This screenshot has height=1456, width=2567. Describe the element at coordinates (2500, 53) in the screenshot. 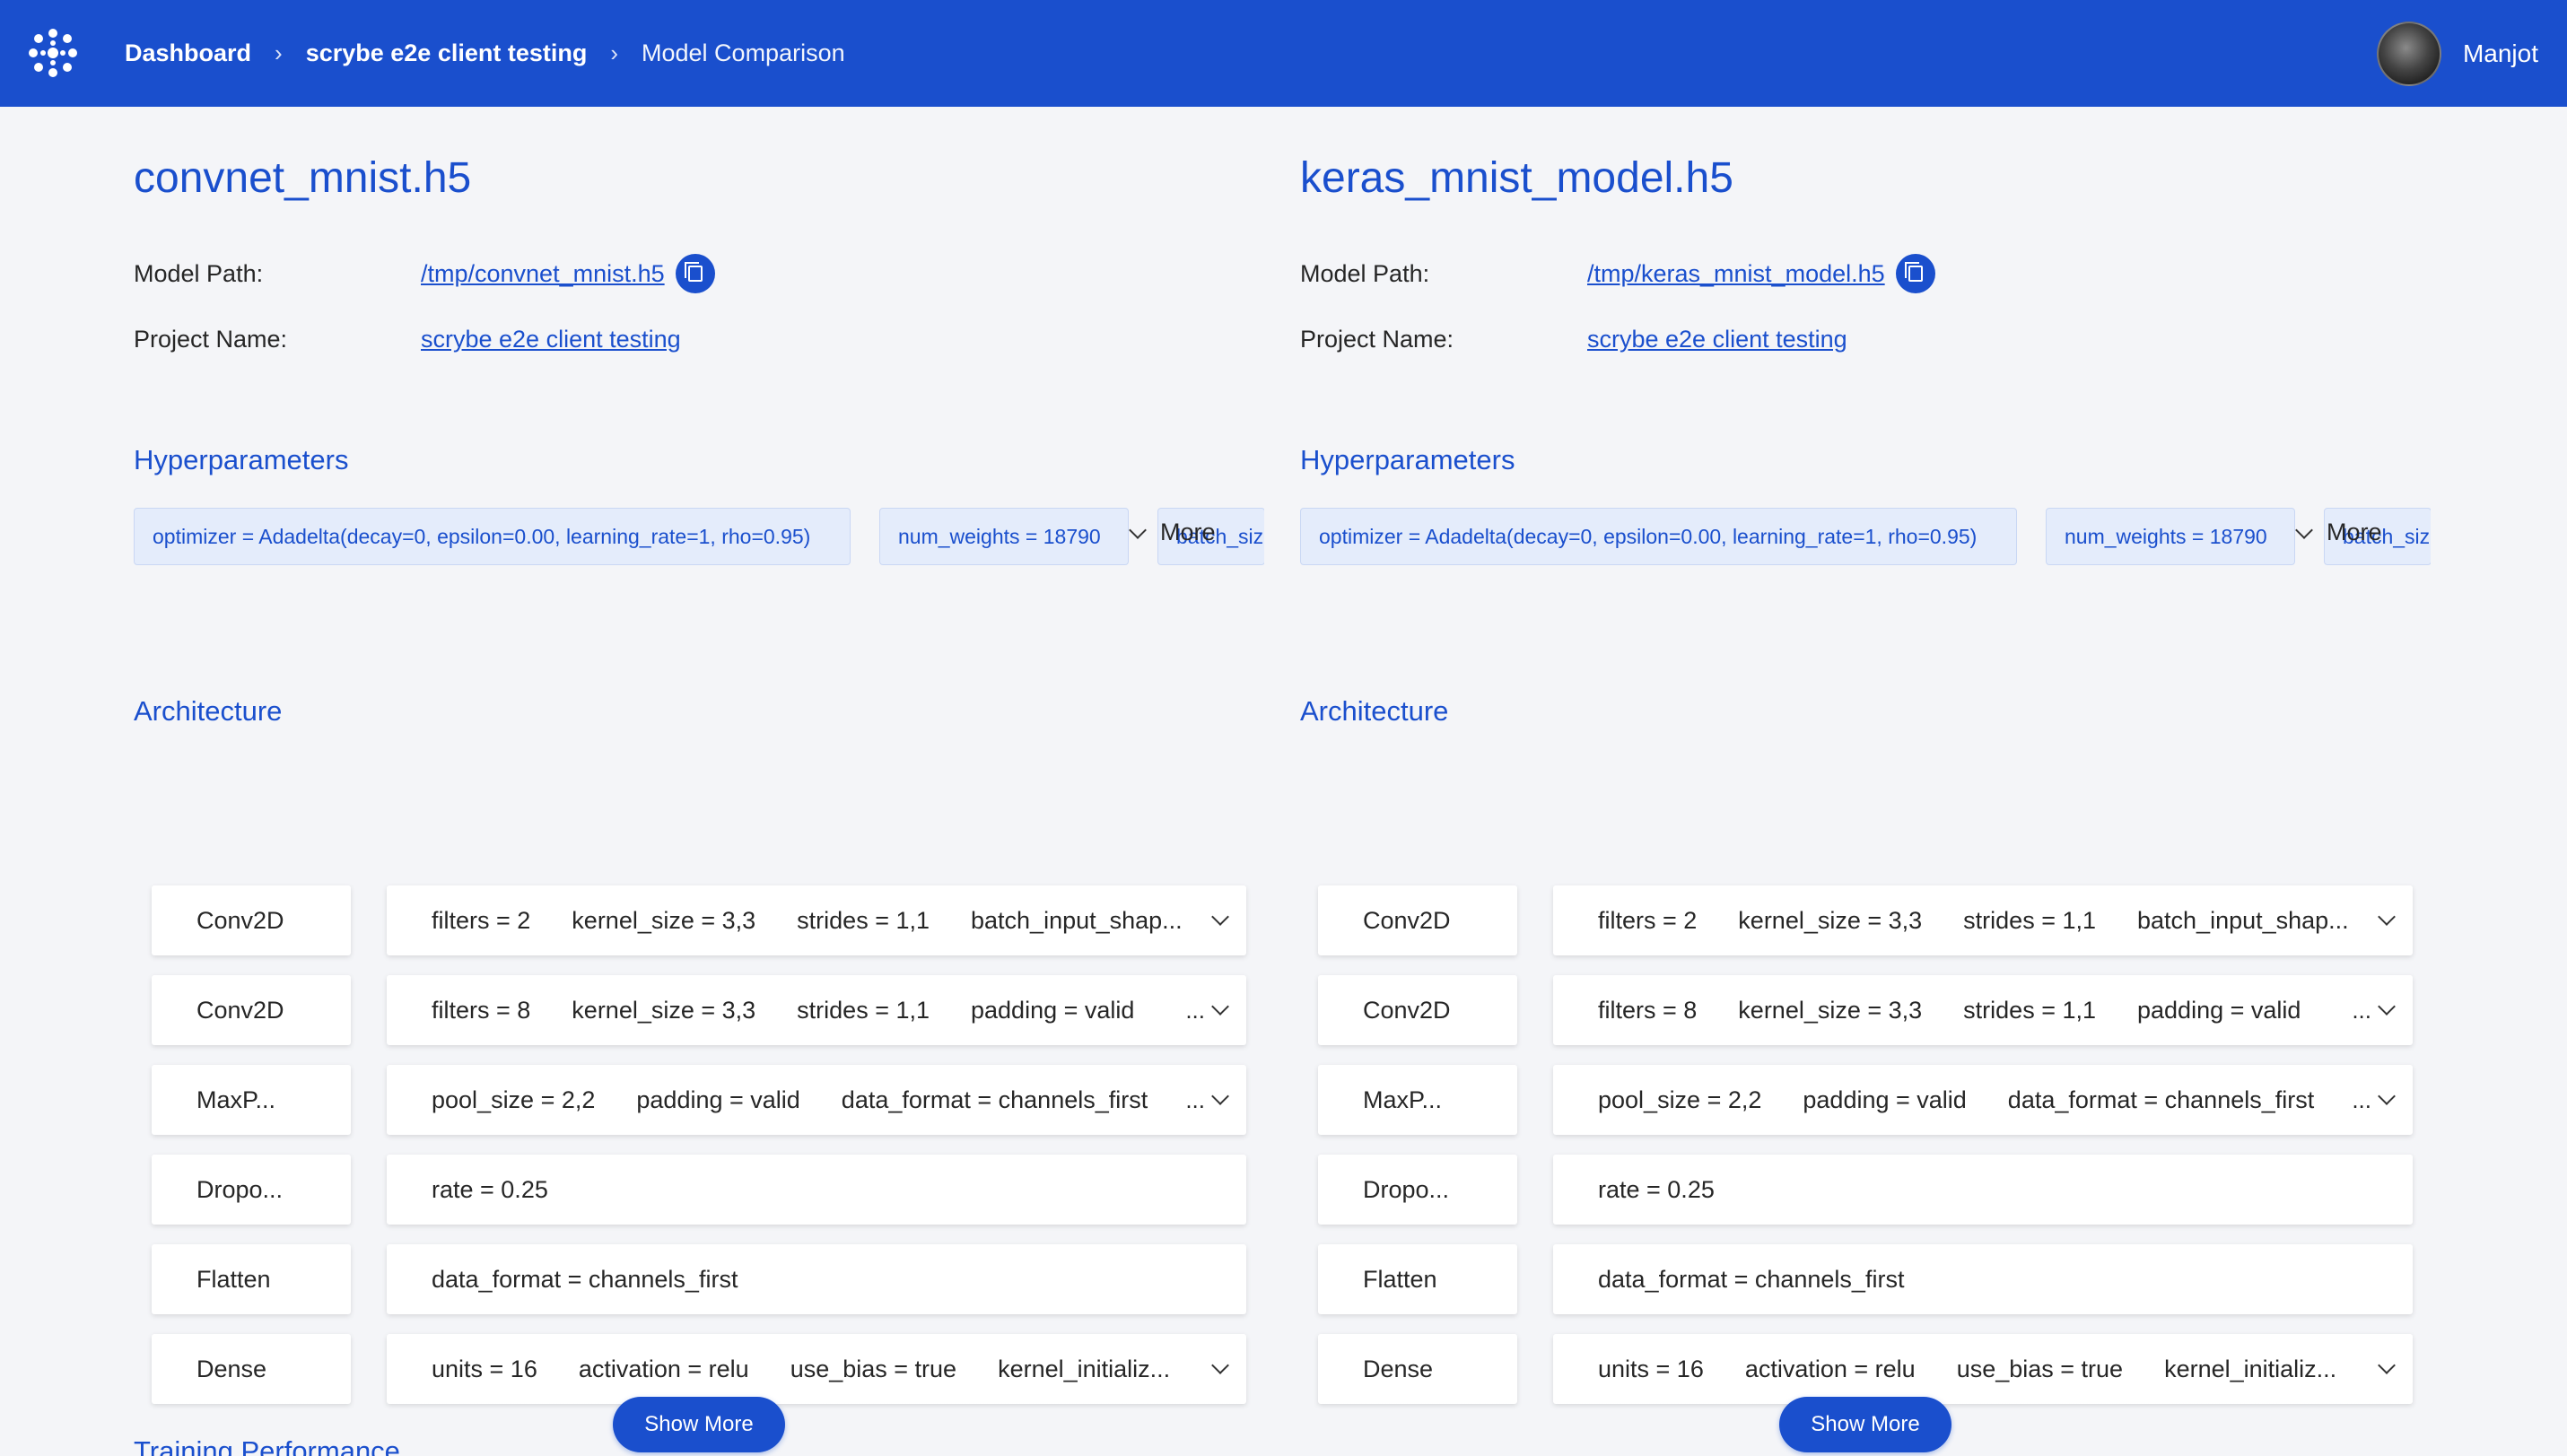

I see `user-name: Manjot` at that location.